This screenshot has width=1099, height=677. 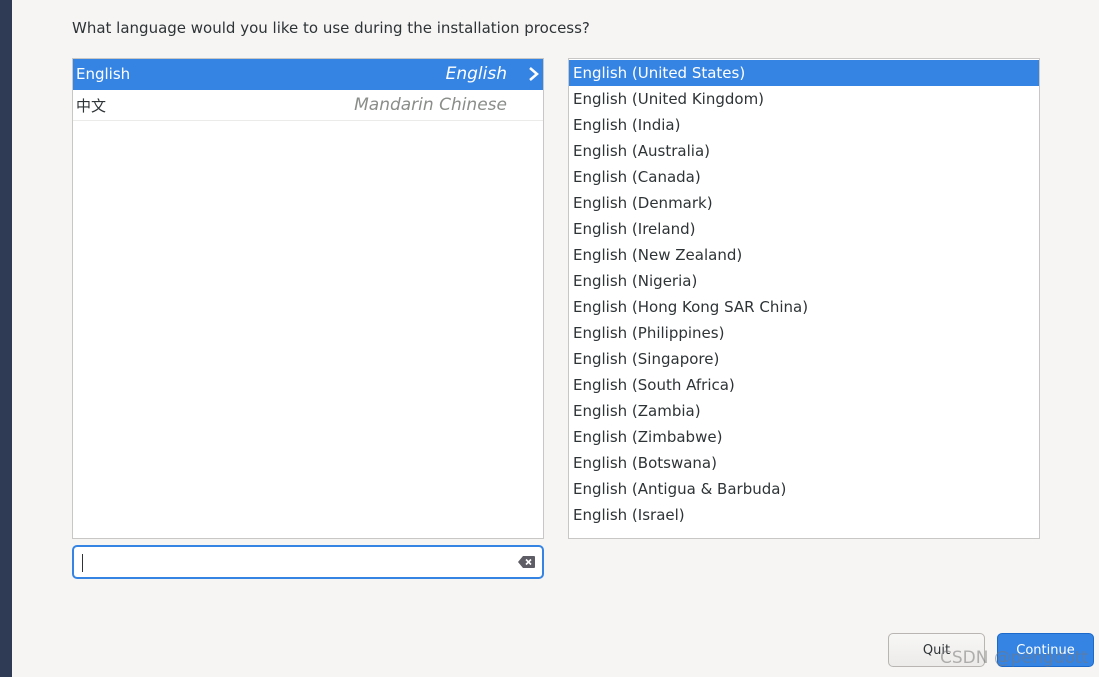 What do you see at coordinates (804, 385) in the screenshot?
I see `locale-row: English (South Africa)` at bounding box center [804, 385].